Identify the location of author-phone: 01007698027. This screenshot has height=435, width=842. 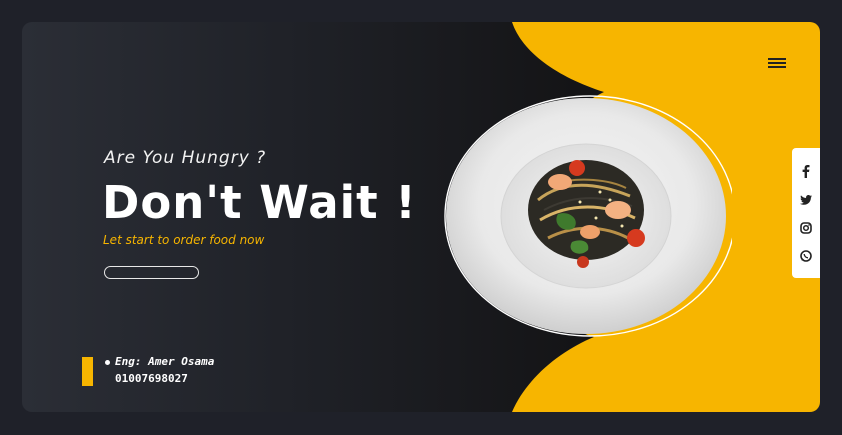
(151, 378).